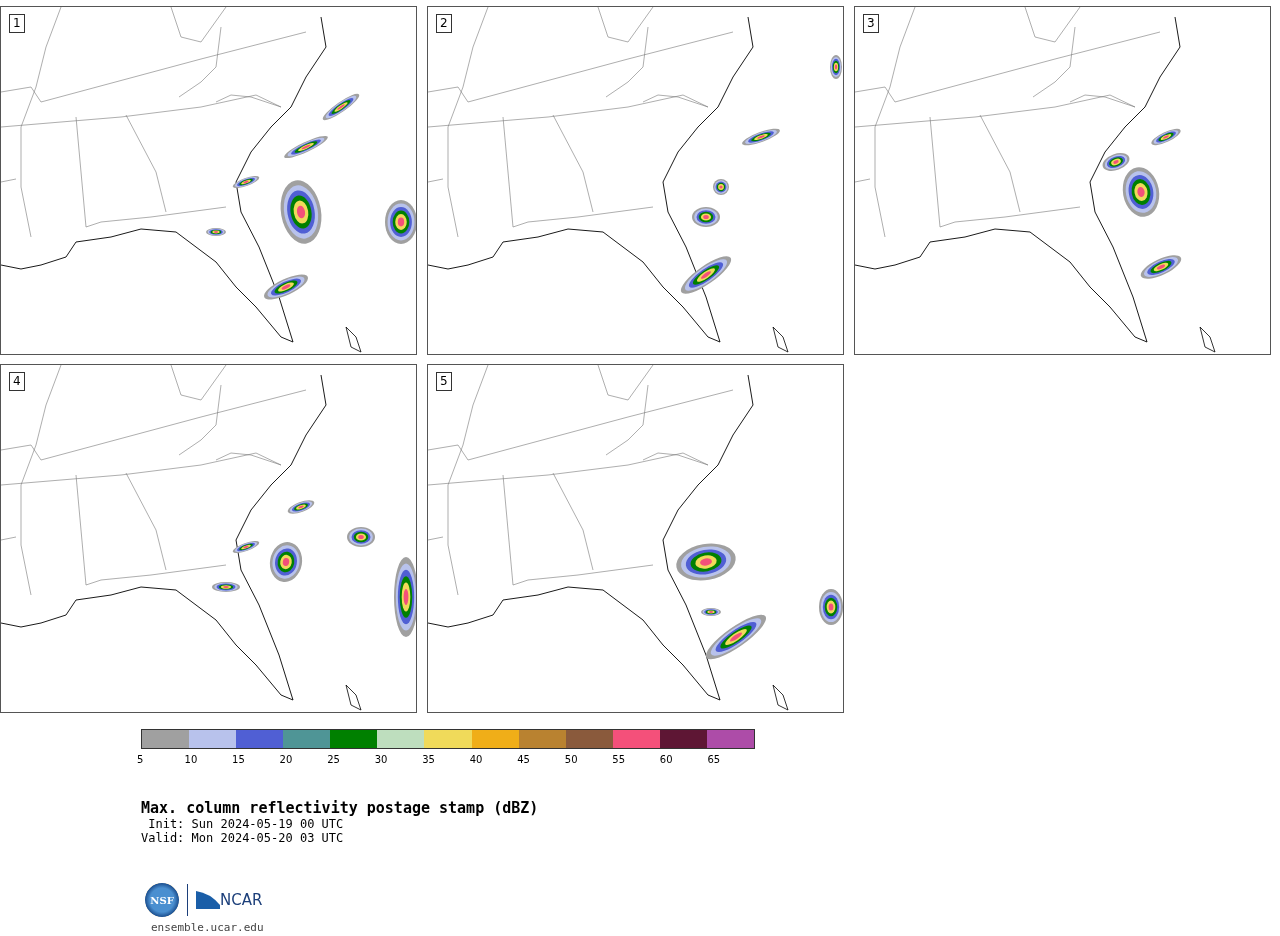 Image resolution: width=1280 pixels, height=936 pixels. Describe the element at coordinates (444, 381) in the screenshot. I see `panel-number: 5` at that location.